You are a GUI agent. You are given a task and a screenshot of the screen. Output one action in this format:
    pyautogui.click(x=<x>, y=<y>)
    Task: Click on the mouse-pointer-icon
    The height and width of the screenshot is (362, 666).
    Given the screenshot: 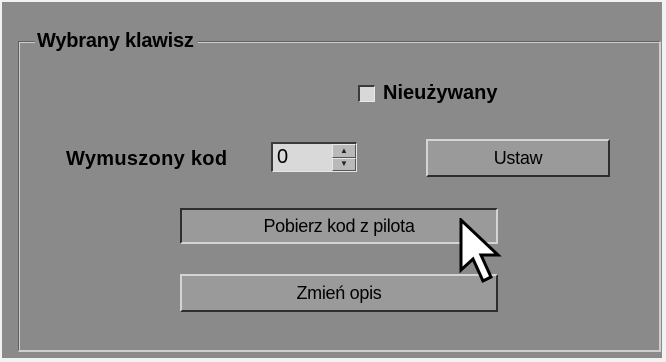 What is the action you would take?
    pyautogui.click(x=480, y=251)
    